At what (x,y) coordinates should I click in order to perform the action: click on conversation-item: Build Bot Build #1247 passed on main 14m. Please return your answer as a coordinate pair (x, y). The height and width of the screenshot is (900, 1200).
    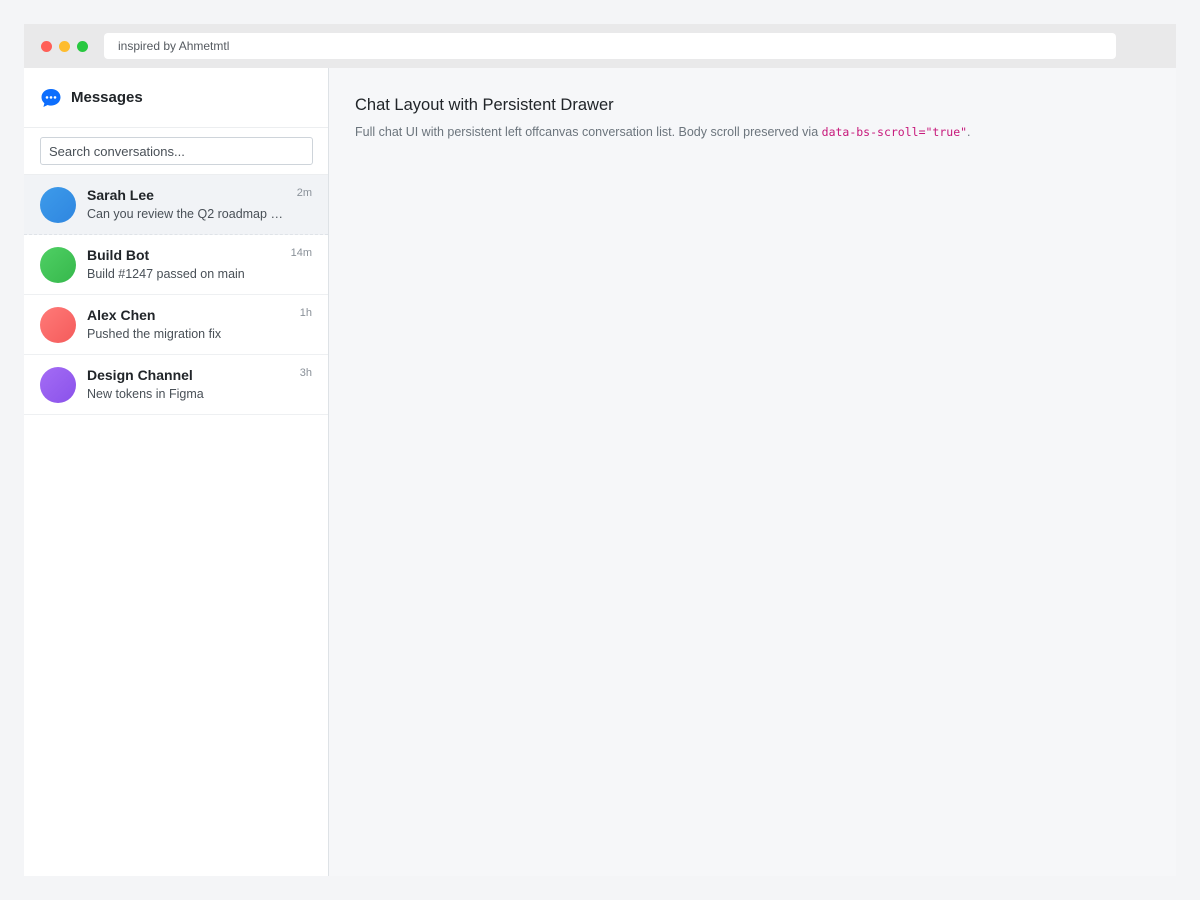
    Looking at the image, I should click on (176, 265).